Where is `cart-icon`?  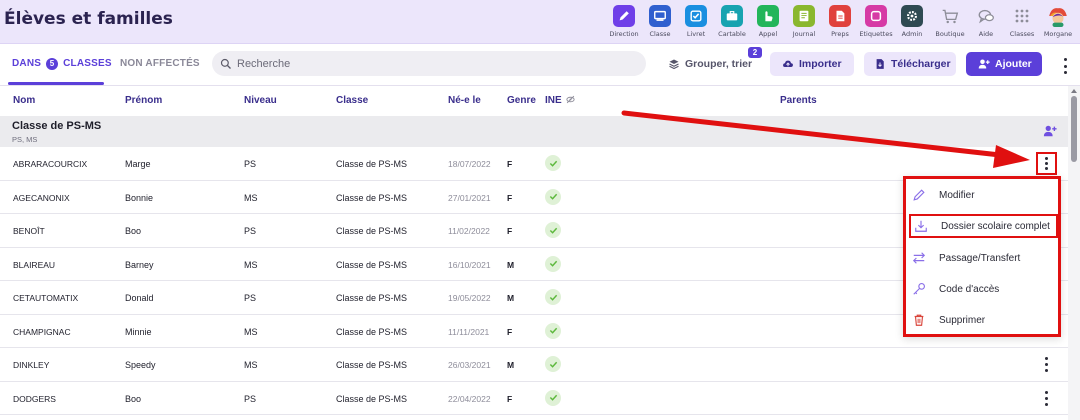 cart-icon is located at coordinates (950, 16).